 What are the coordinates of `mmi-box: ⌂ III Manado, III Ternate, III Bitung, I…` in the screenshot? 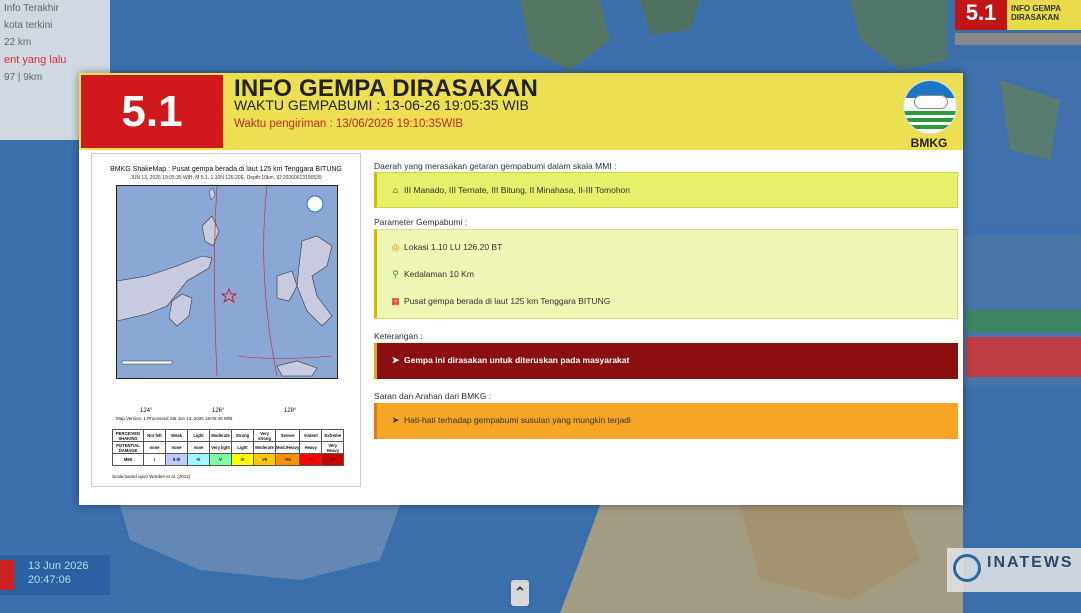 It's located at (666, 190).